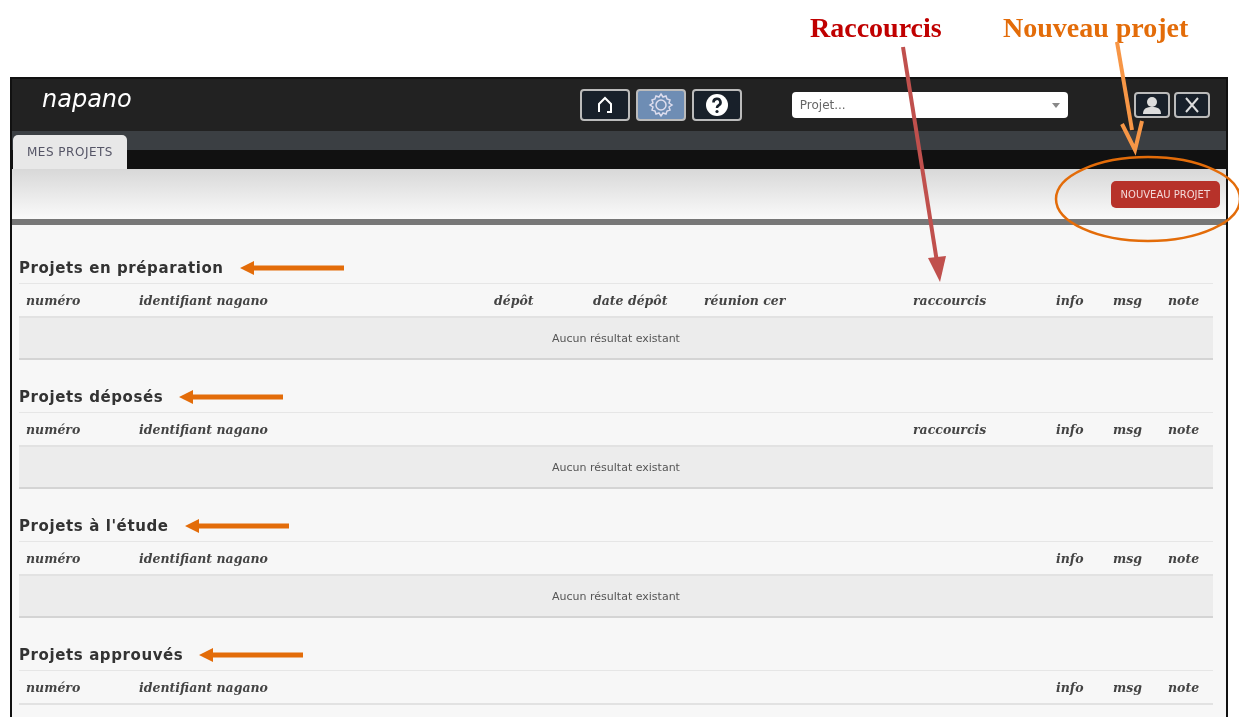 The image size is (1239, 719). I want to click on user-icon, so click(1152, 105).